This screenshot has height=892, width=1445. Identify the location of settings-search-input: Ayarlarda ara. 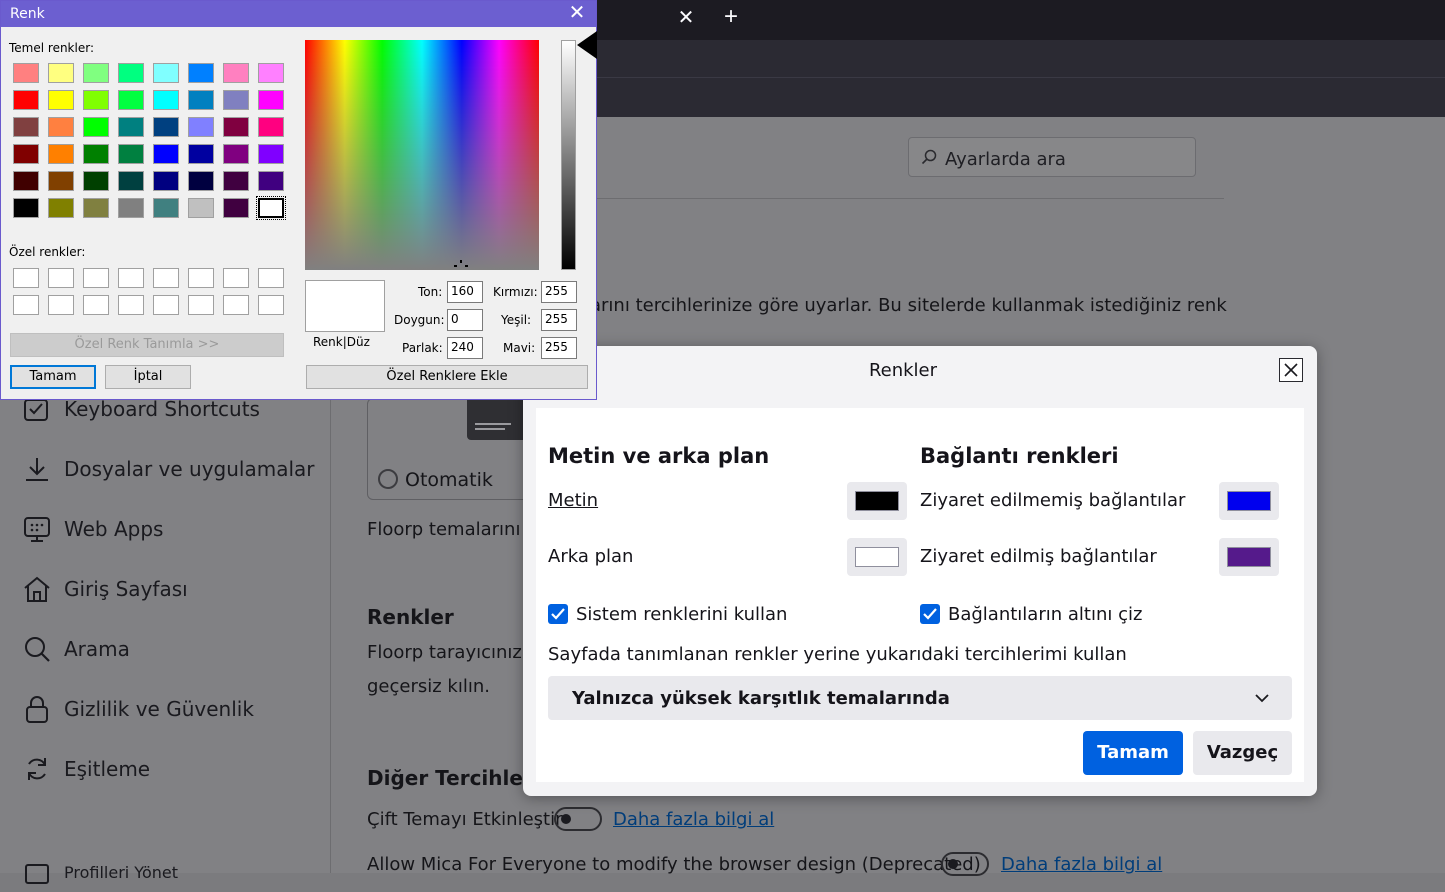
(1052, 157).